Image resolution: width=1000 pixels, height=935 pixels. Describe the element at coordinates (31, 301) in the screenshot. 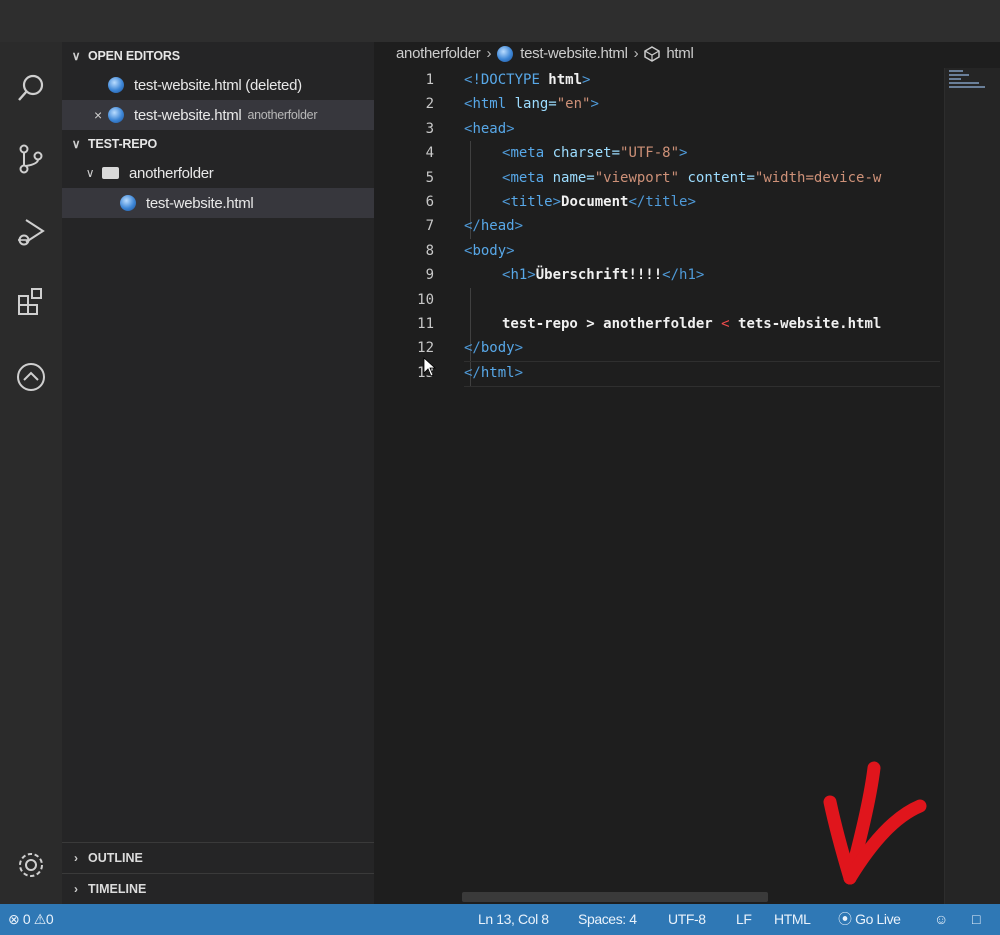

I see `extensions-icon` at that location.